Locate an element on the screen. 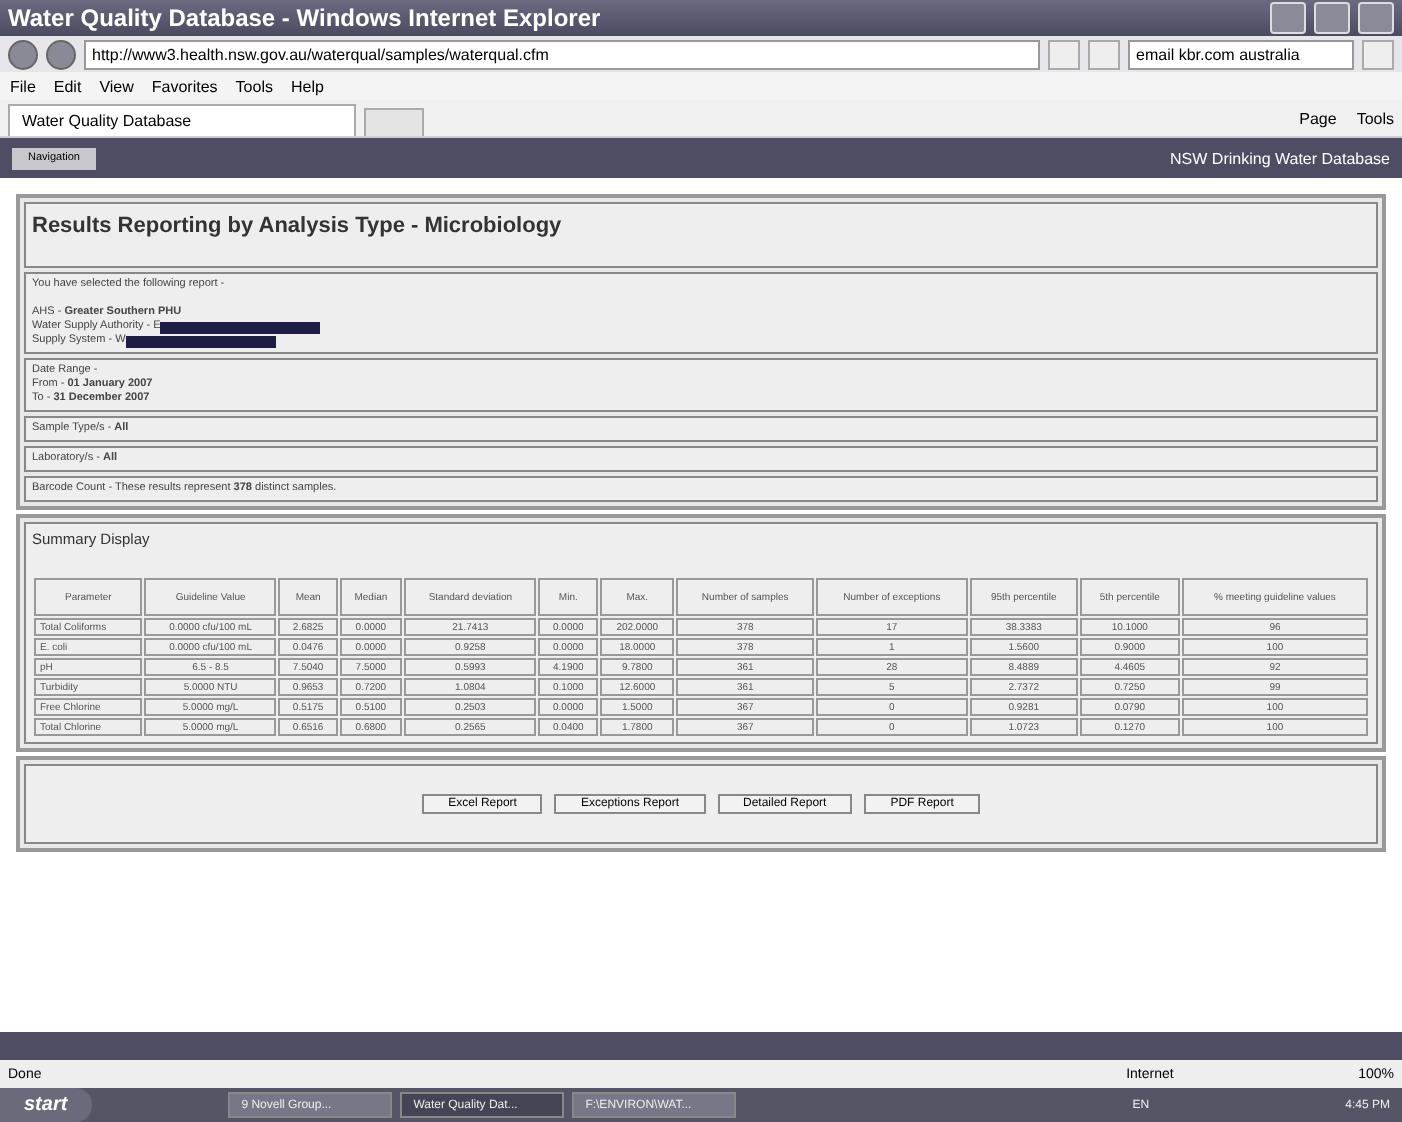  back-icon is located at coordinates (23, 54).